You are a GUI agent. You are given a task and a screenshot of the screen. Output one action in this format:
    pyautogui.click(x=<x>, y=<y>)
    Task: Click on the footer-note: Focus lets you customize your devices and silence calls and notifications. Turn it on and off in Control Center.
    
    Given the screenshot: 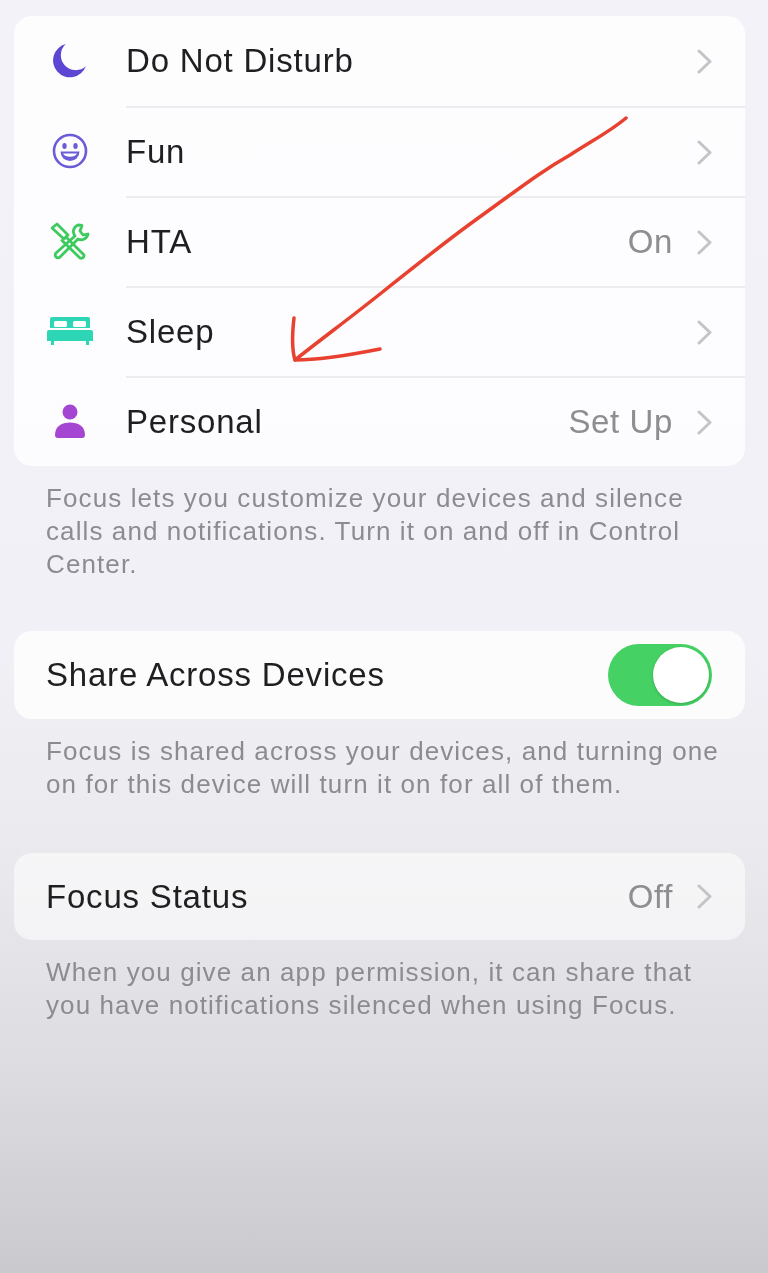 What is the action you would take?
    pyautogui.click(x=365, y=531)
    